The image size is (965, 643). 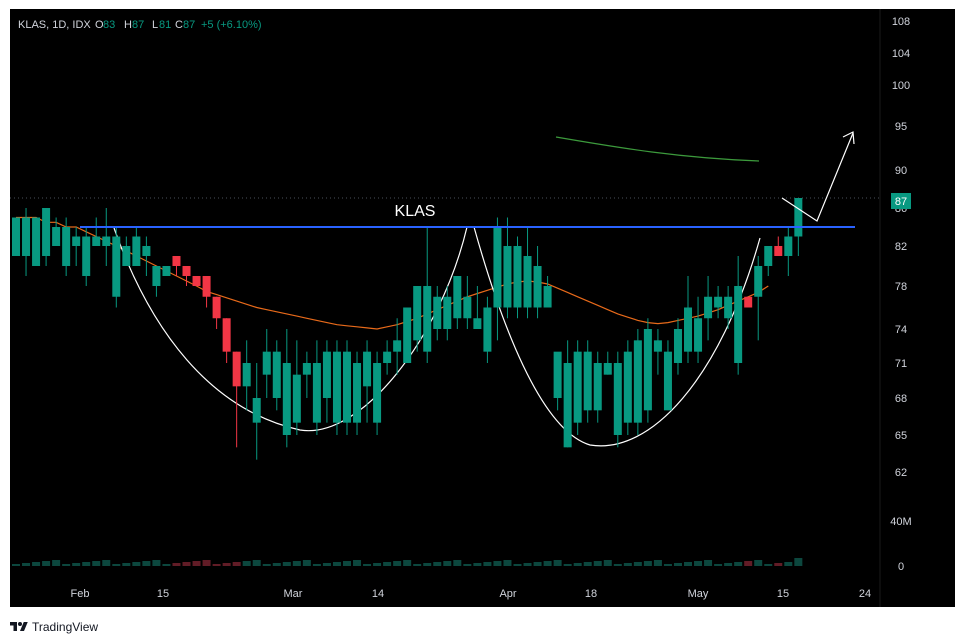 What do you see at coordinates (901, 171) in the screenshot?
I see `y-tick-label: 90` at bounding box center [901, 171].